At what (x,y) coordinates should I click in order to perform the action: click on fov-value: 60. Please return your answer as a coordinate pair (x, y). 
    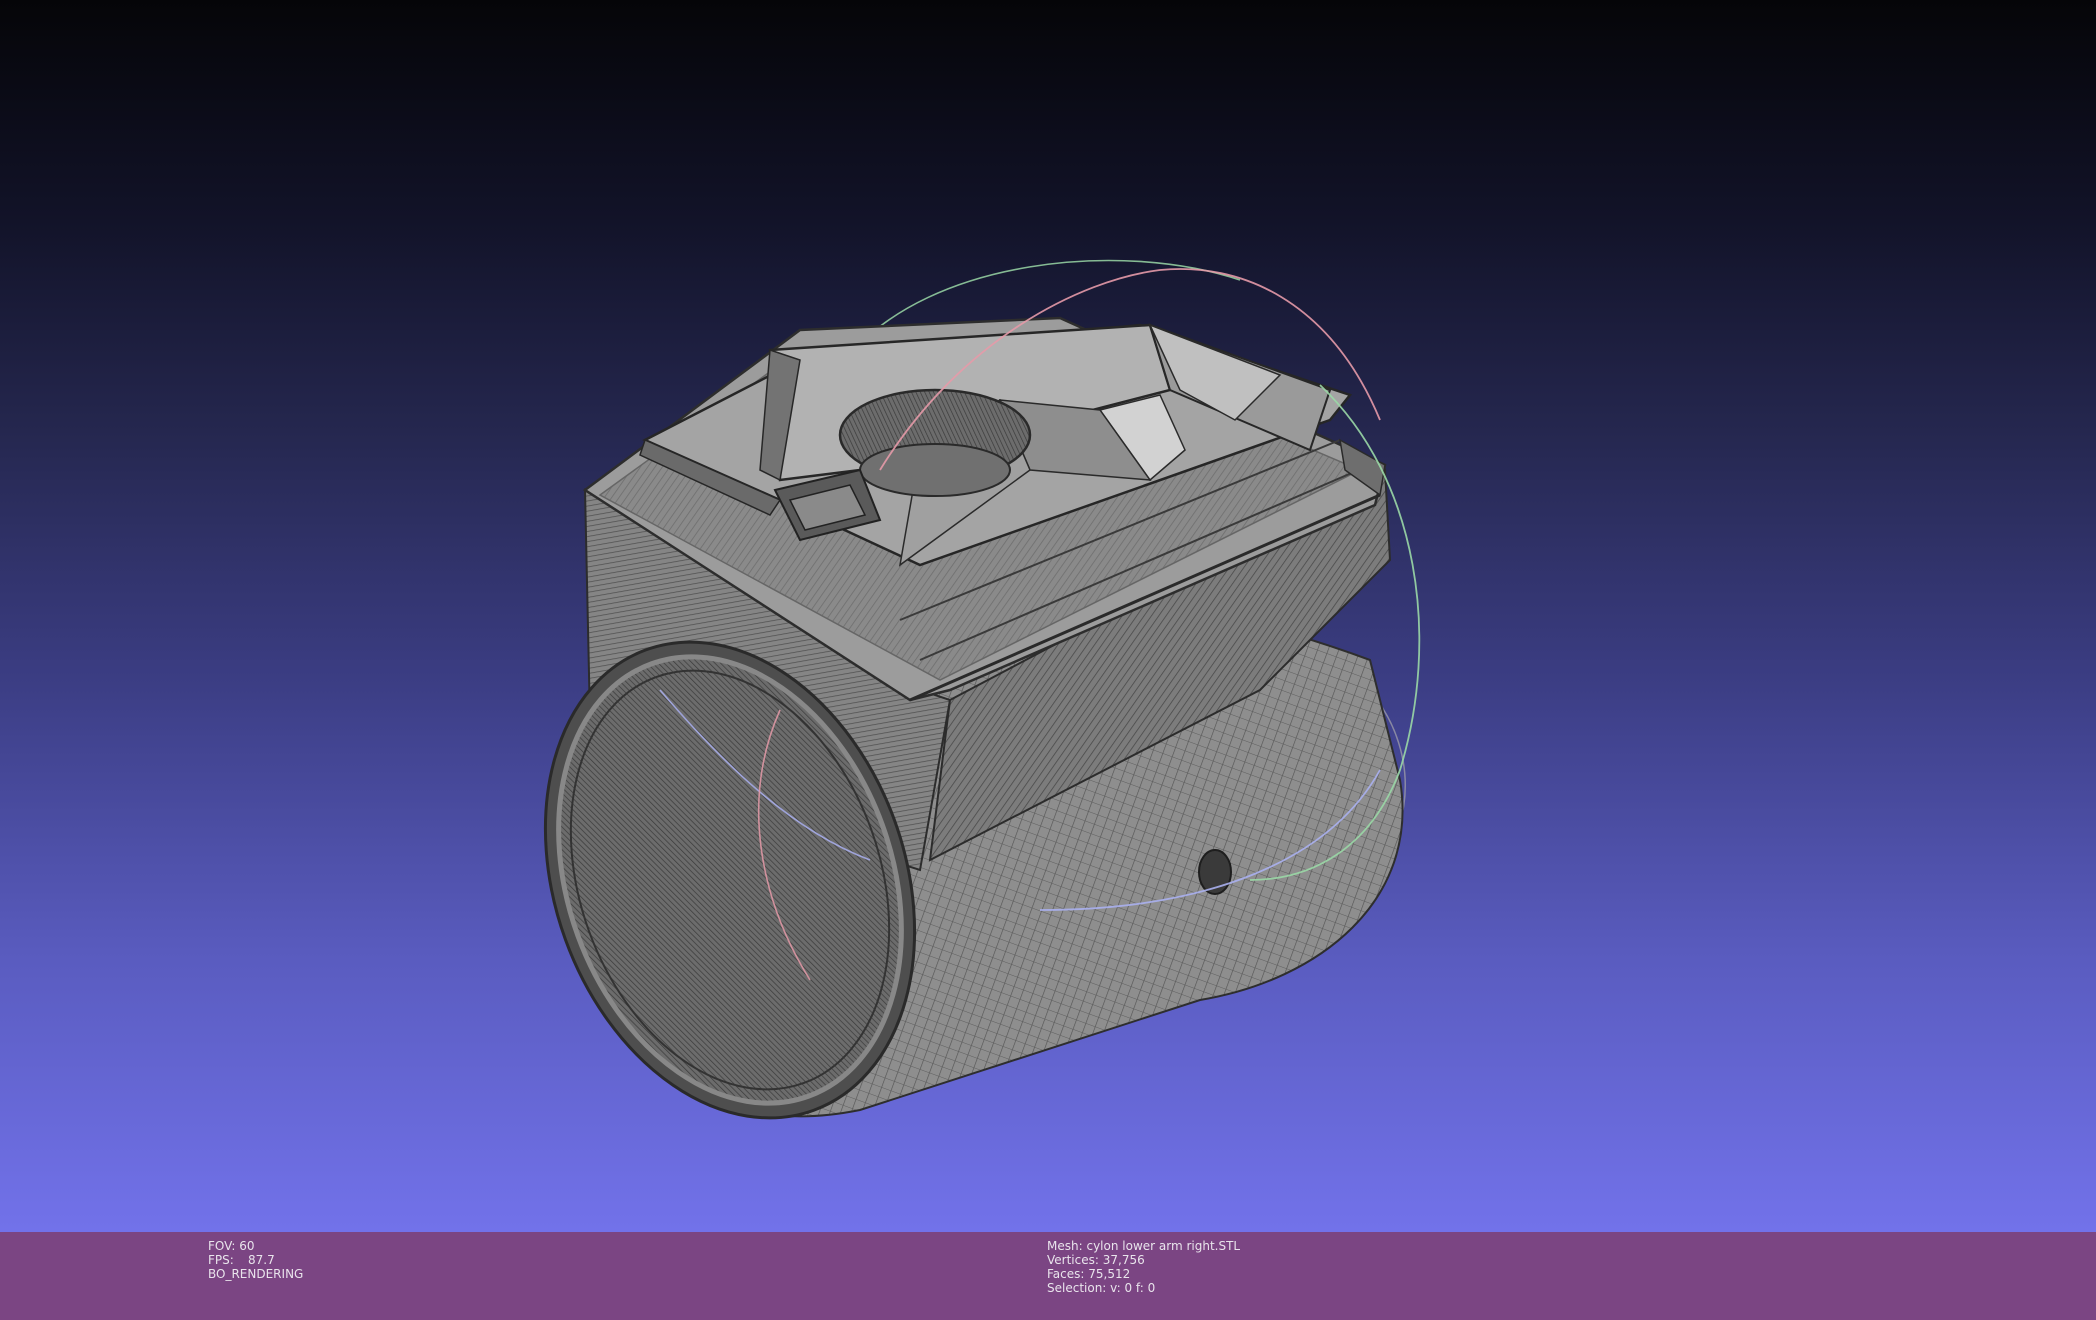
    Looking at the image, I should click on (247, 1246).